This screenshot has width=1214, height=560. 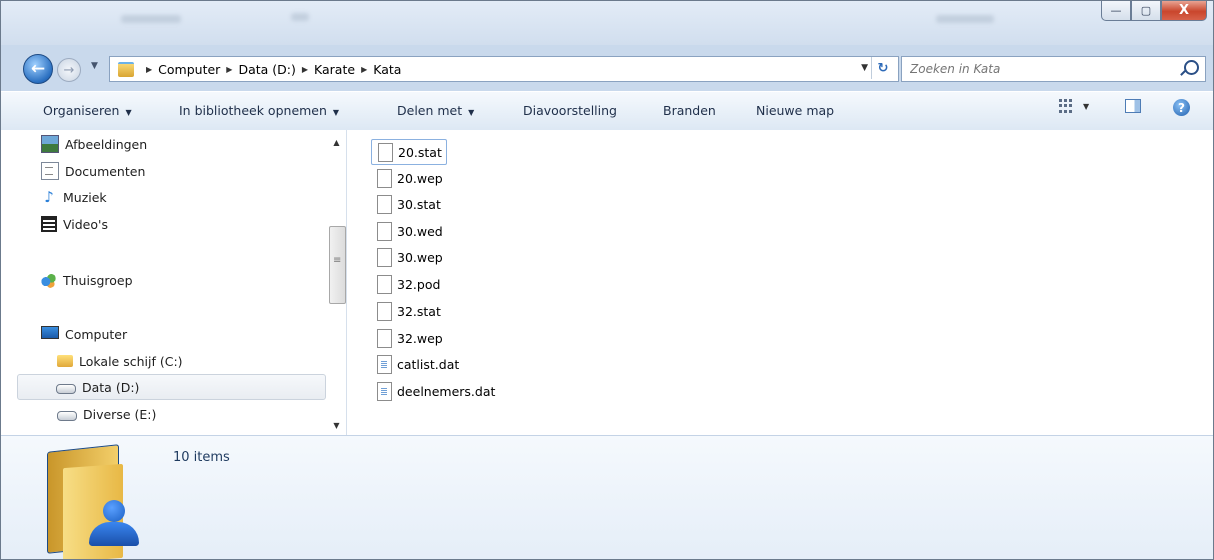 What do you see at coordinates (81, 110) in the screenshot?
I see `organize-label: Organiseren` at bounding box center [81, 110].